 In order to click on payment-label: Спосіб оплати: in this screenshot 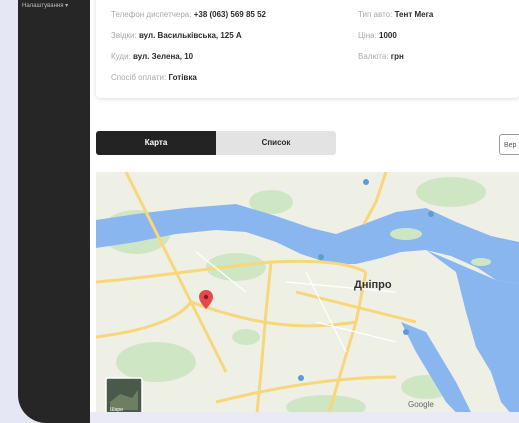, I will do `click(139, 77)`.